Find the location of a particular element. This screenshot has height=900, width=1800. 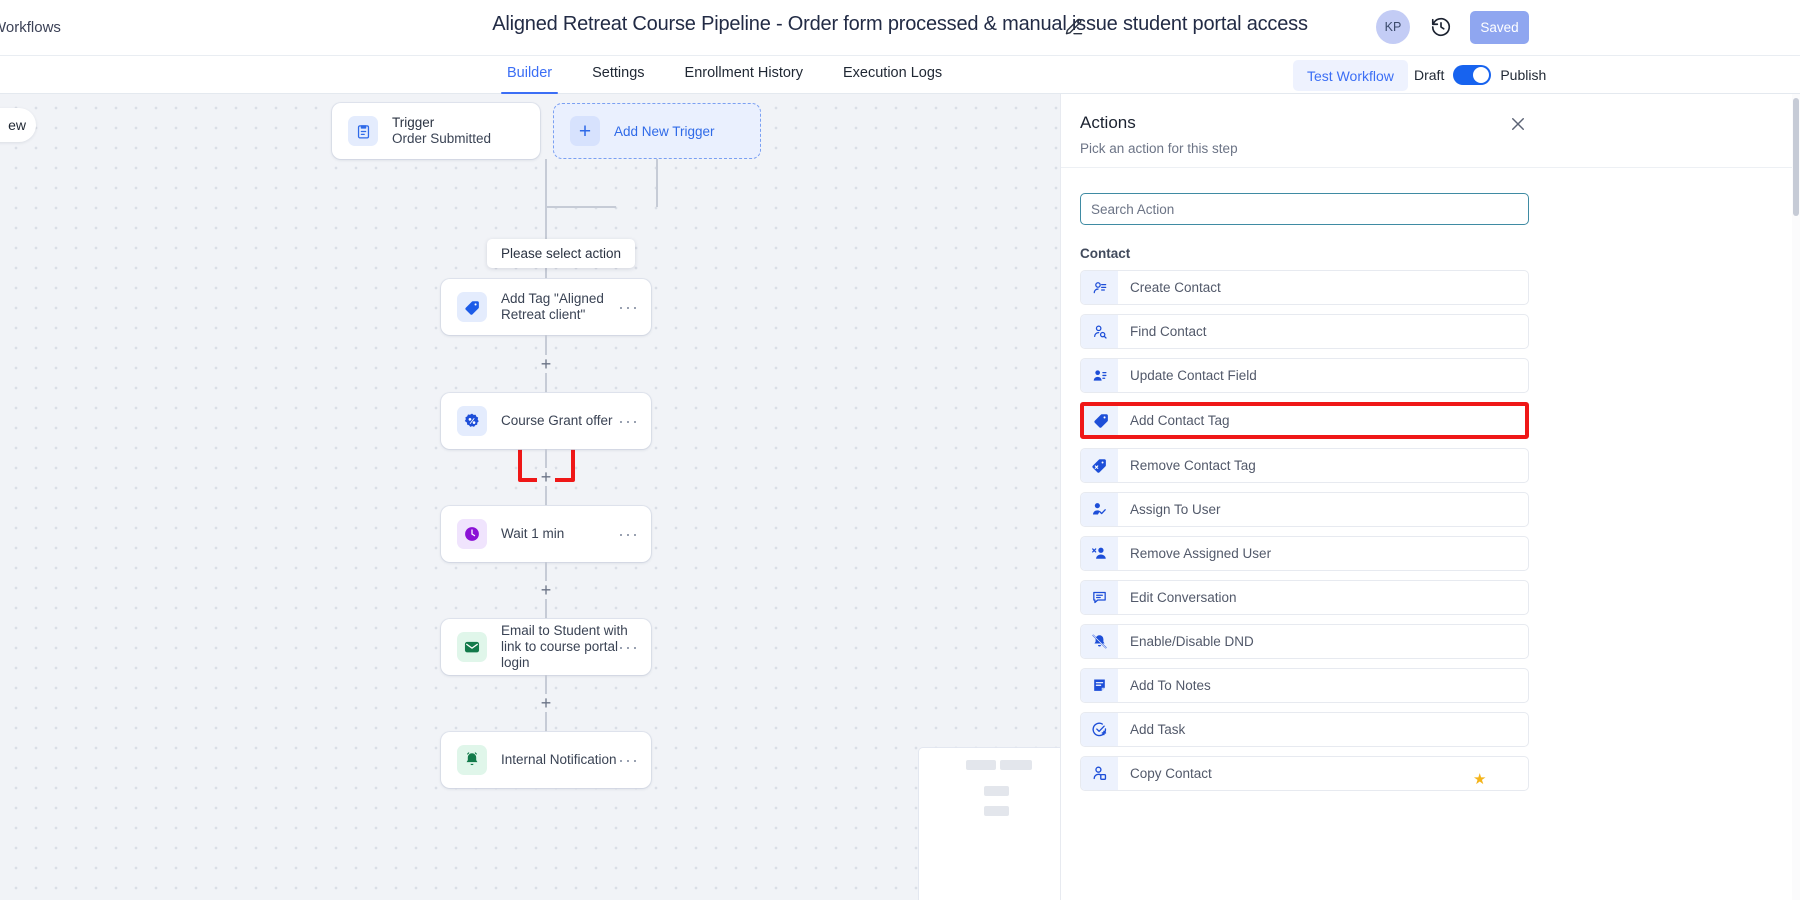

panel-scrollbar-track is located at coordinates (1796, 497).